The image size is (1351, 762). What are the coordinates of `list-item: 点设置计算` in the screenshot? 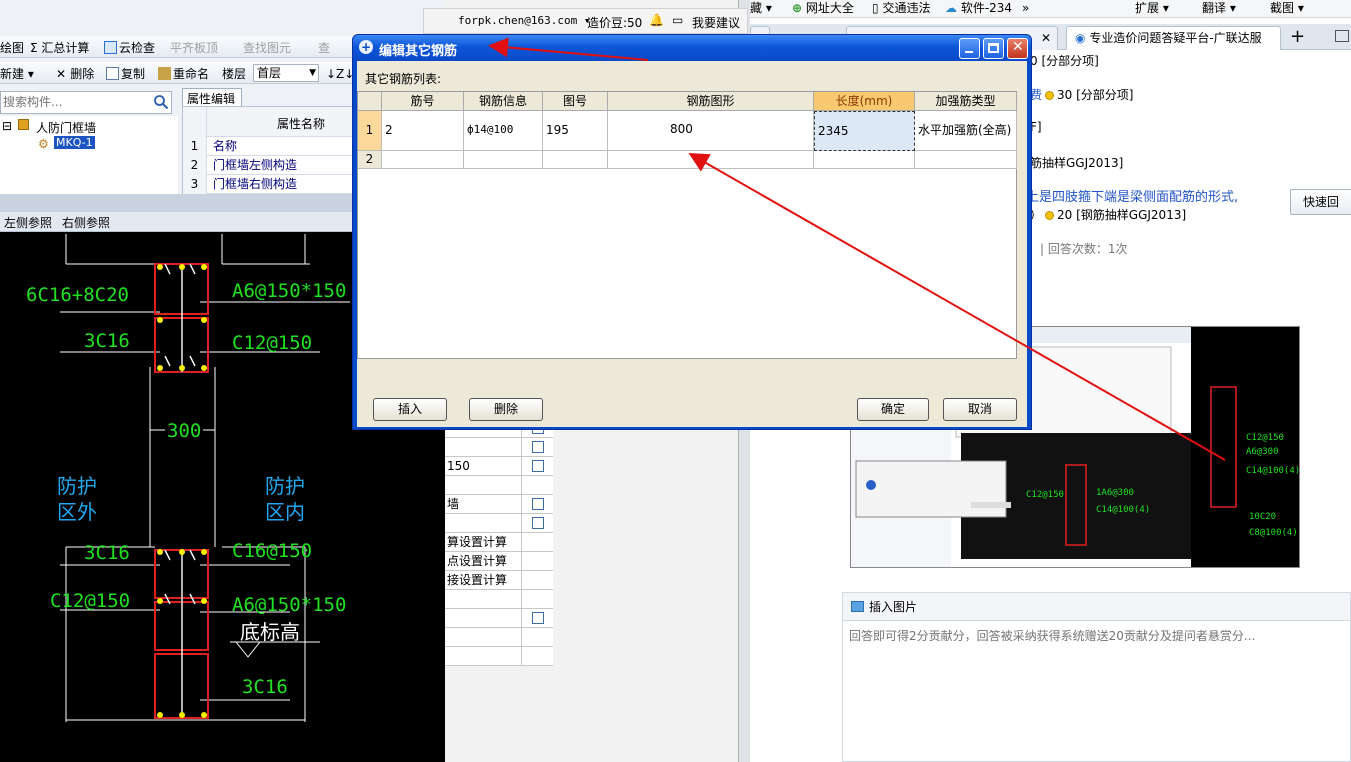 It's located at (499, 561).